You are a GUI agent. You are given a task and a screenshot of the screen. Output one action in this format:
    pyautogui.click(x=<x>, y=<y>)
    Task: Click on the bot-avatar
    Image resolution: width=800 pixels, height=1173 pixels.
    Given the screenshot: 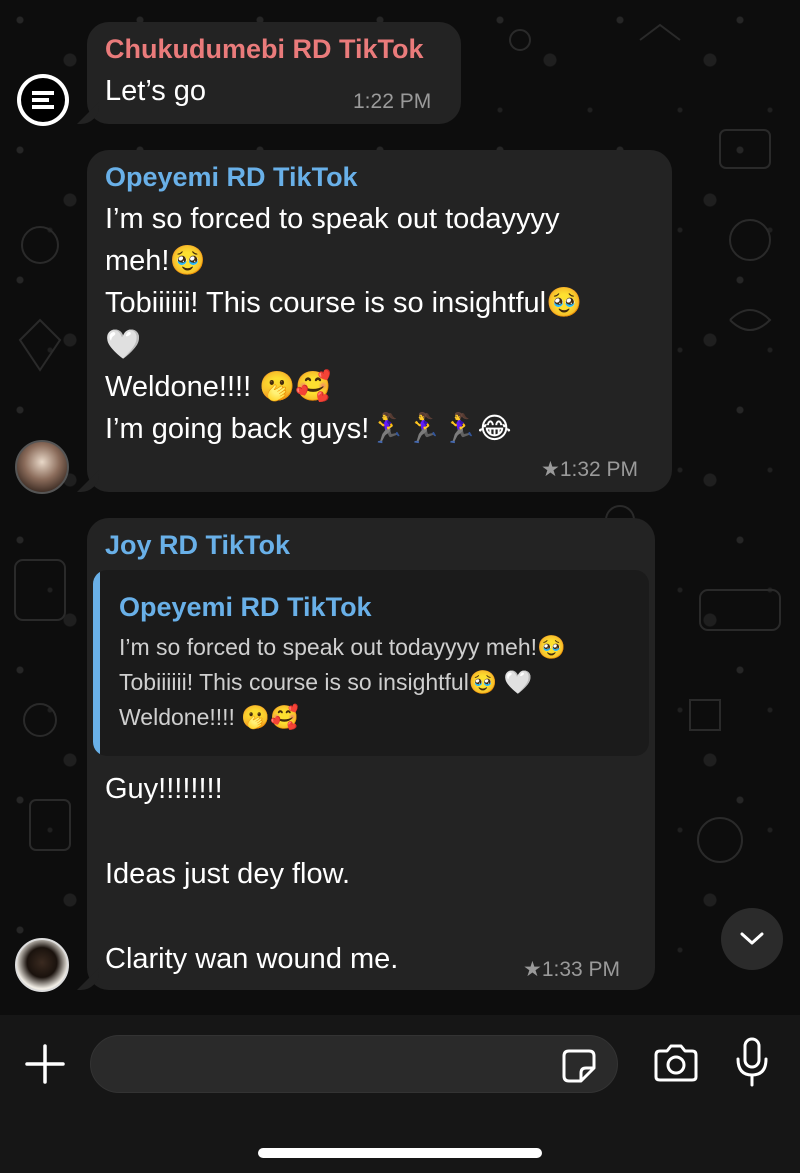 What is the action you would take?
    pyautogui.click(x=43, y=100)
    